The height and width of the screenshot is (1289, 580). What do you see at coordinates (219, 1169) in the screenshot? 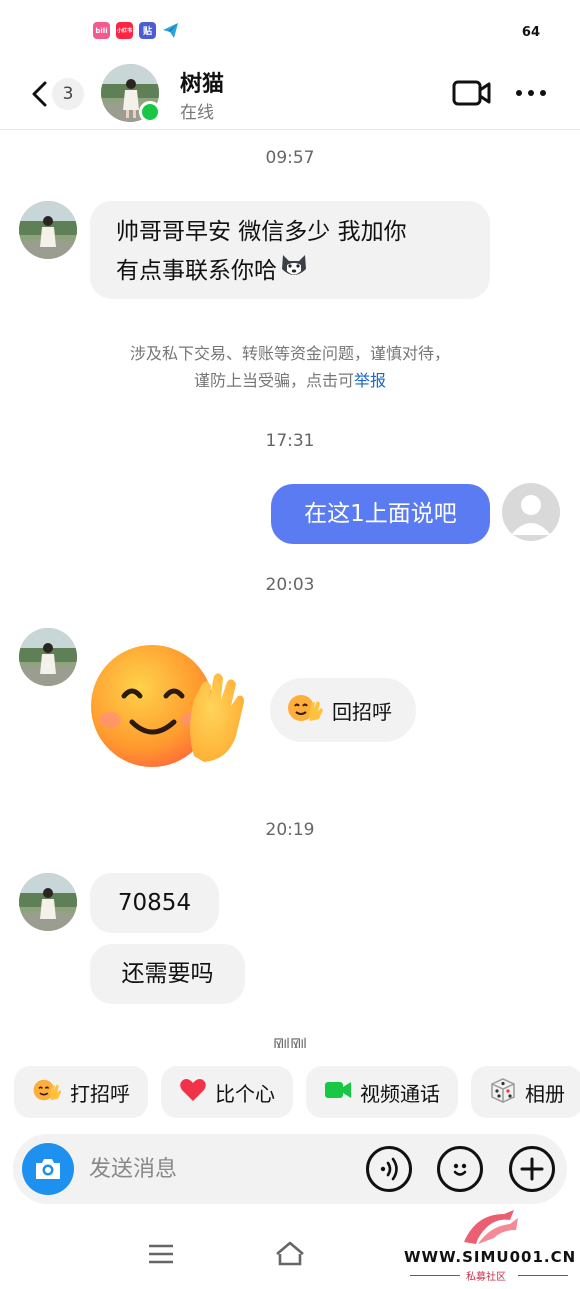
I see `message-input` at bounding box center [219, 1169].